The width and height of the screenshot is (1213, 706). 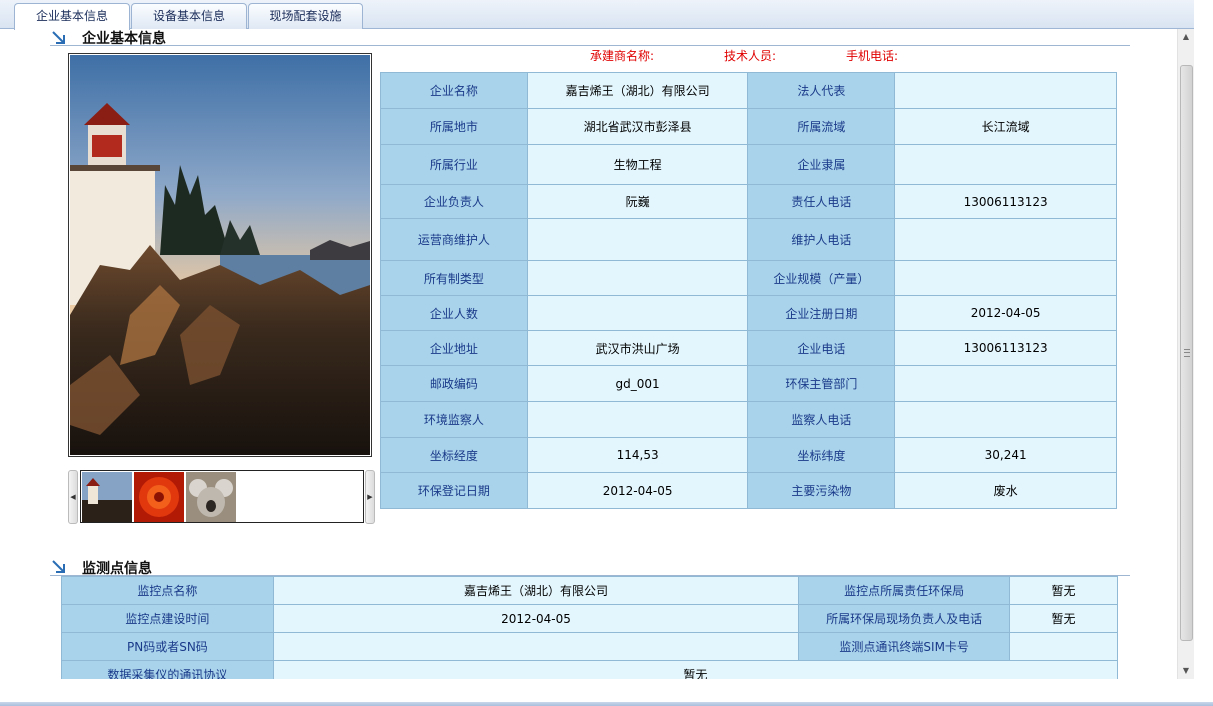 I want to click on field-label: 企业注册日期, so click(x=821, y=313).